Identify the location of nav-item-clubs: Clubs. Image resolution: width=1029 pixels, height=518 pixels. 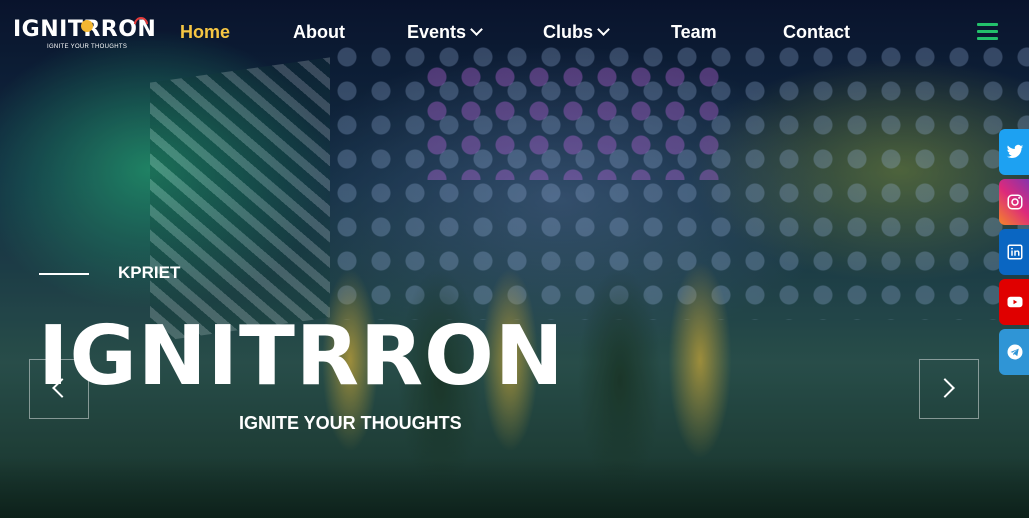
(576, 32).